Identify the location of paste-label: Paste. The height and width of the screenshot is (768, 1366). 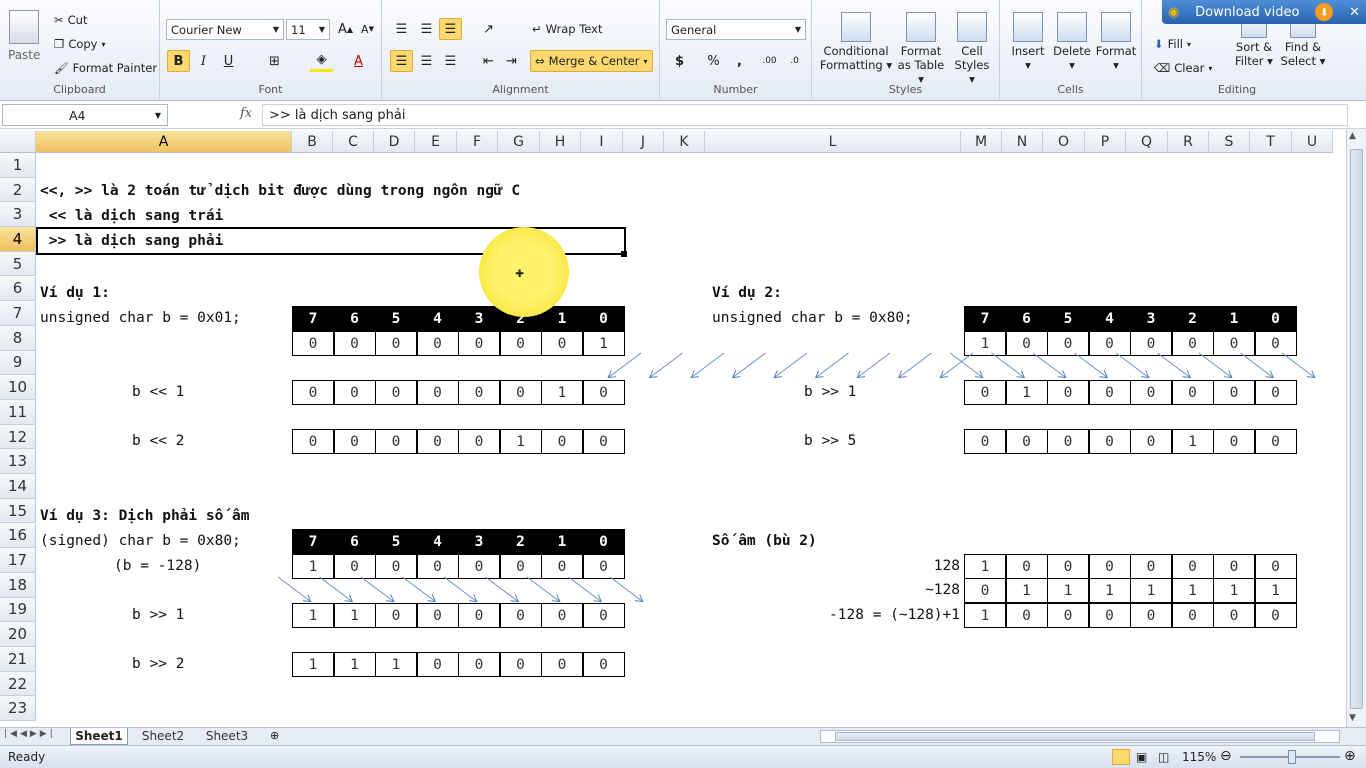
(24, 55).